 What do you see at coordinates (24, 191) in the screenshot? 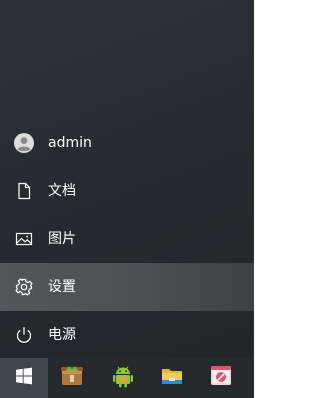
I see `document-icon` at bounding box center [24, 191].